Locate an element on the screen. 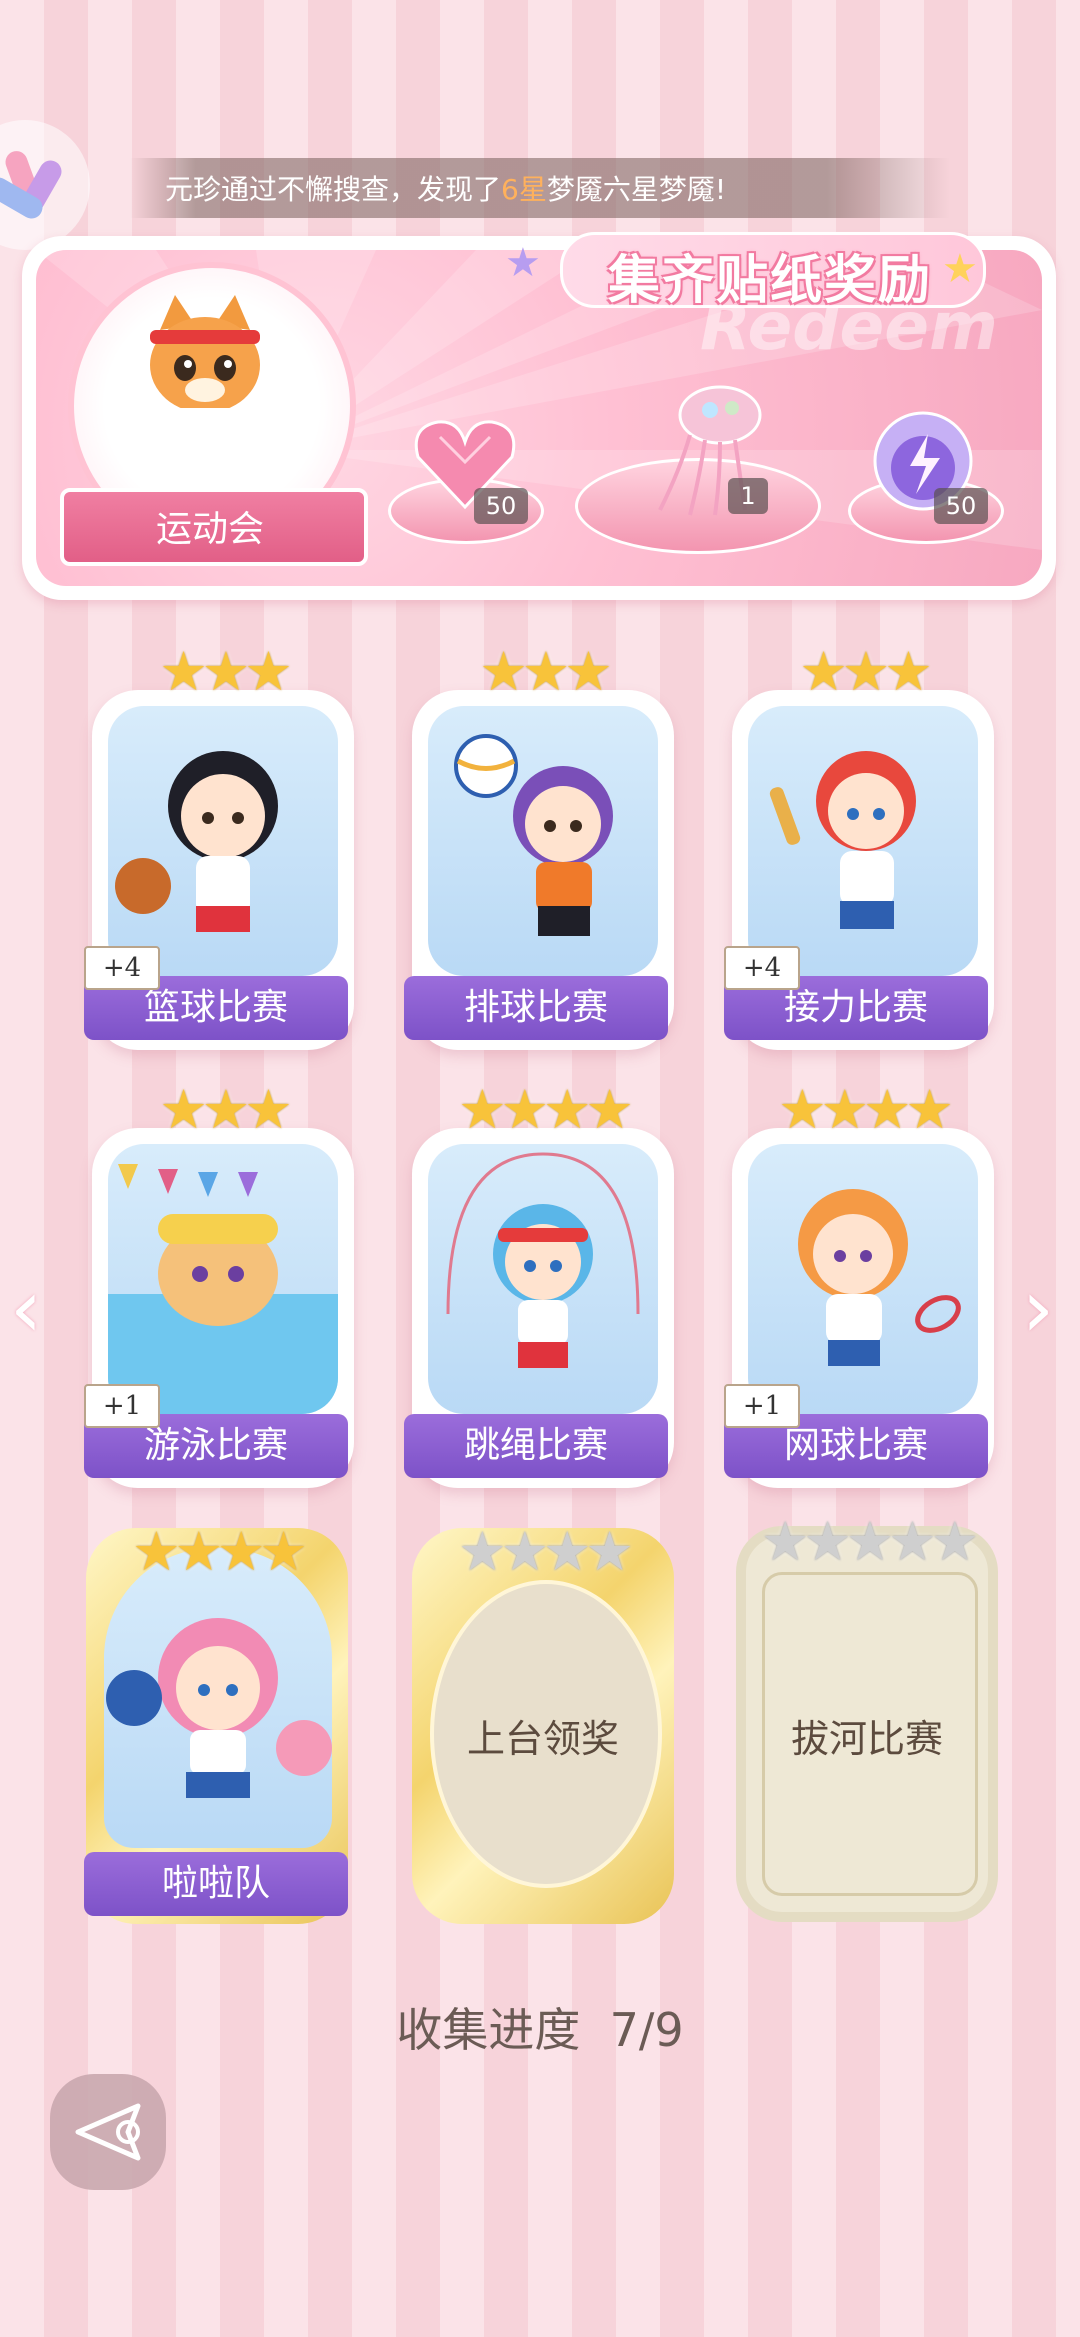  card-label: 拔河比赛 is located at coordinates (866, 1739).